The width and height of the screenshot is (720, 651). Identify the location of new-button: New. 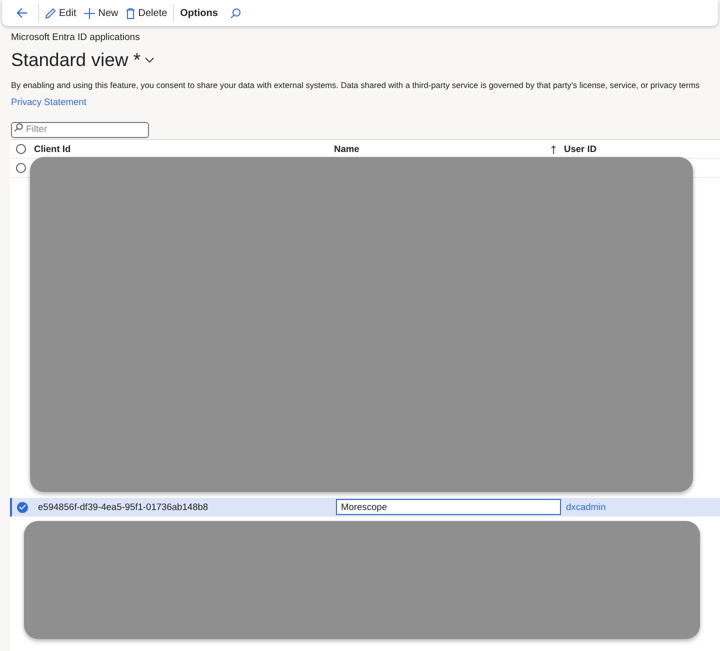
(101, 13).